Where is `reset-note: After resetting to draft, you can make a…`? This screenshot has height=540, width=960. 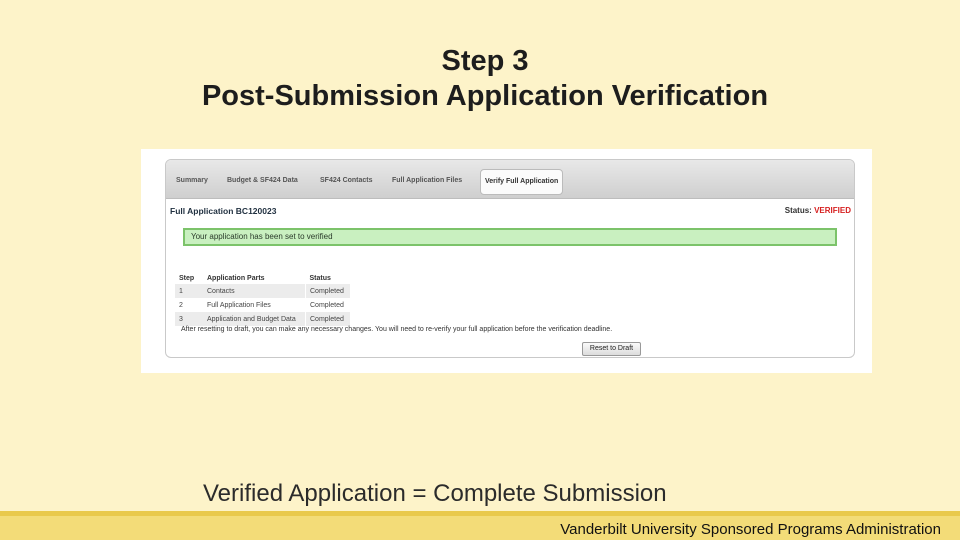
reset-note: After resetting to draft, you can make a… is located at coordinates (397, 329).